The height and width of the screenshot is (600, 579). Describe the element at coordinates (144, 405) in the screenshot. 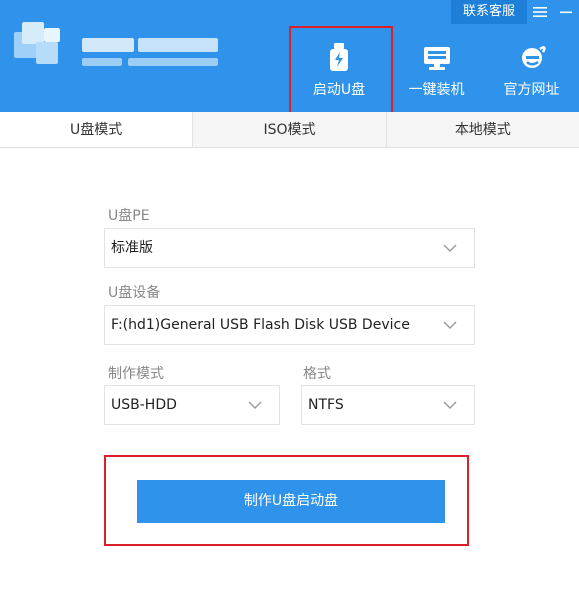

I see `mode-select-value: USB-HDD` at that location.